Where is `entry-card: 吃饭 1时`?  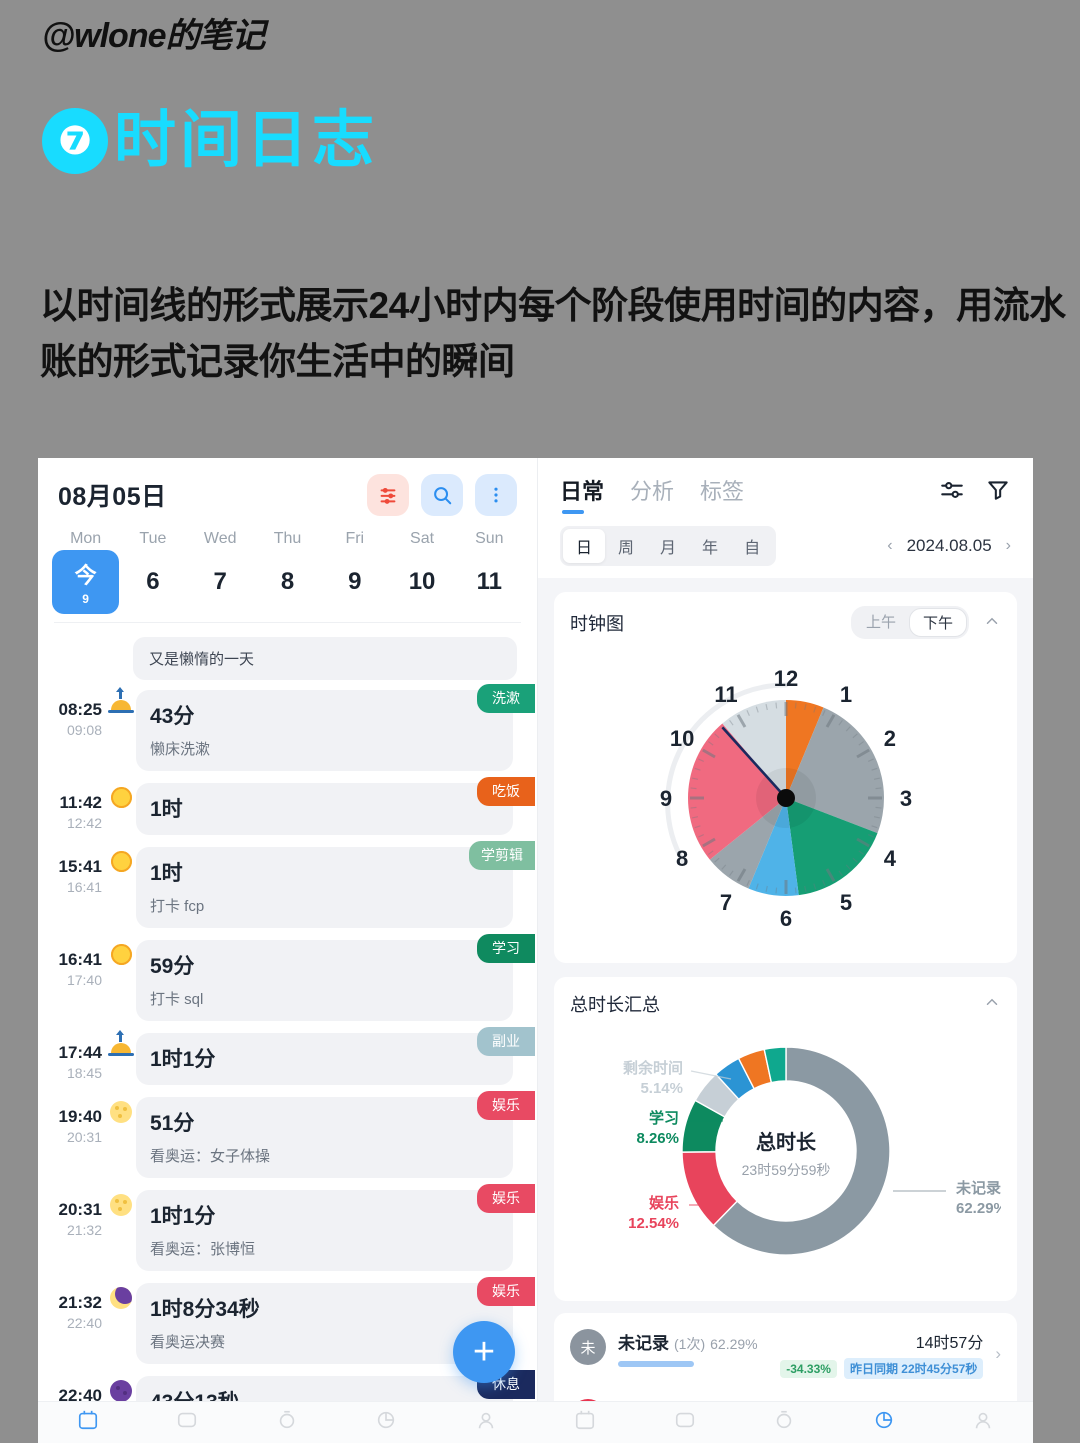
entry-card: 吃饭 1时 is located at coordinates (335, 806).